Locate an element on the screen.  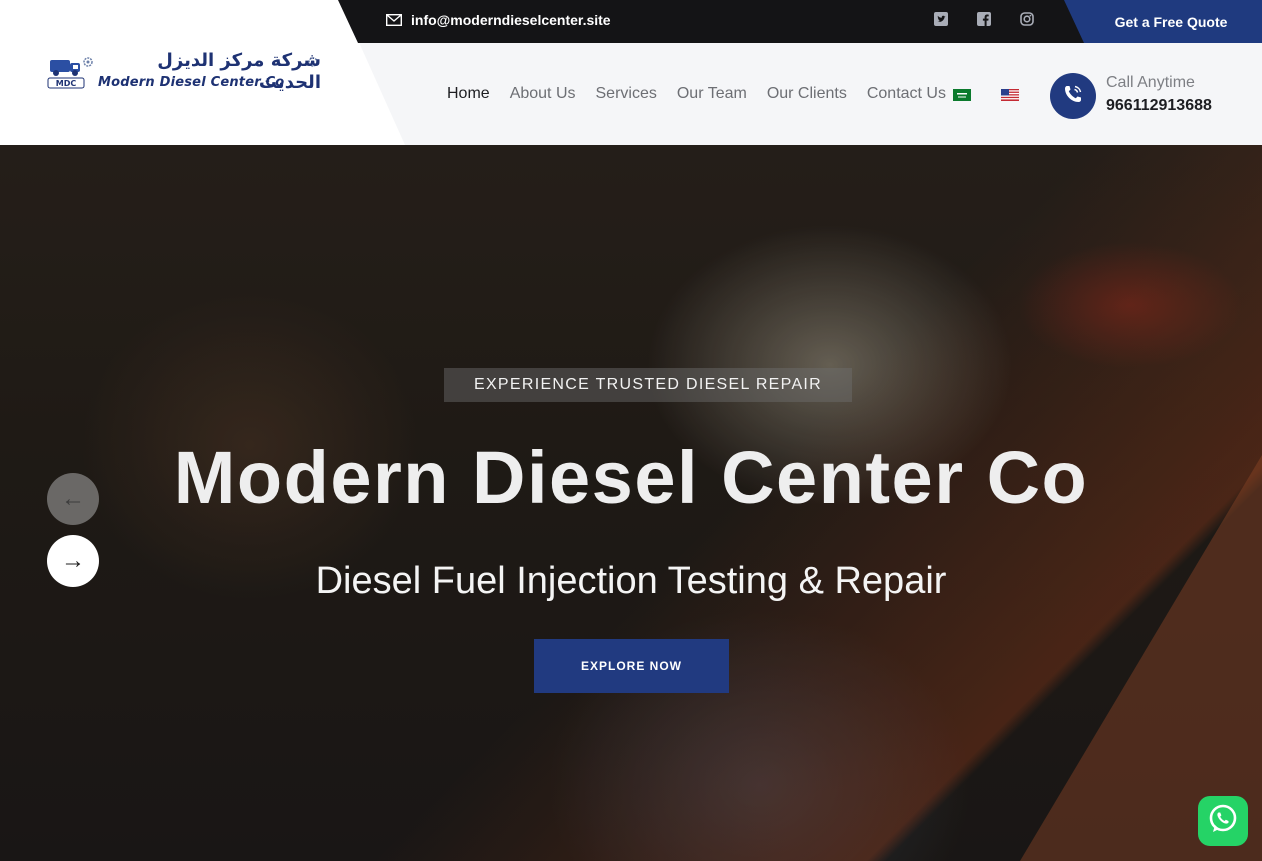
slider-next-button: → is located at coordinates (73, 561).